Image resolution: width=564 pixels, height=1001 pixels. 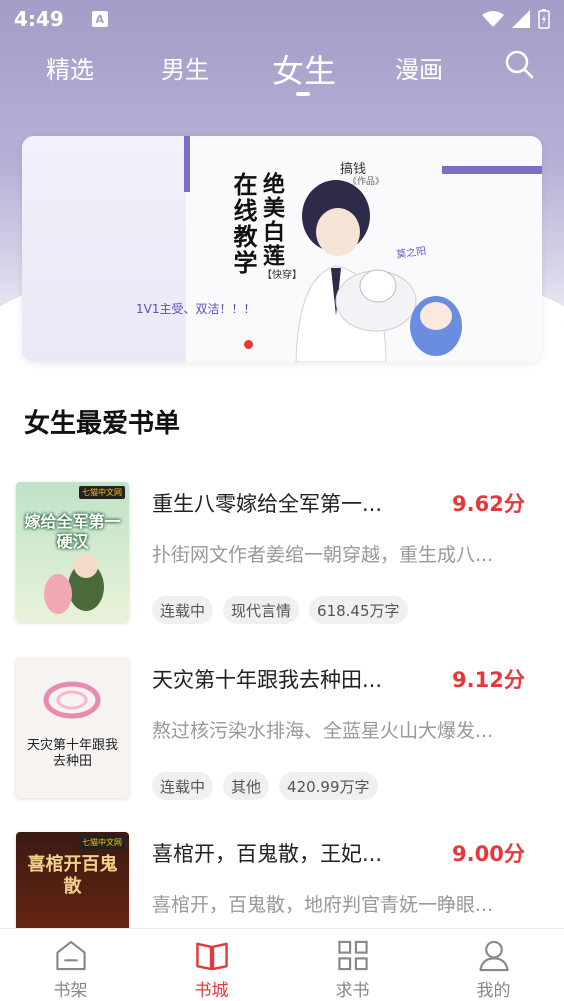 I want to click on bookshelf-icon, so click(x=70, y=955).